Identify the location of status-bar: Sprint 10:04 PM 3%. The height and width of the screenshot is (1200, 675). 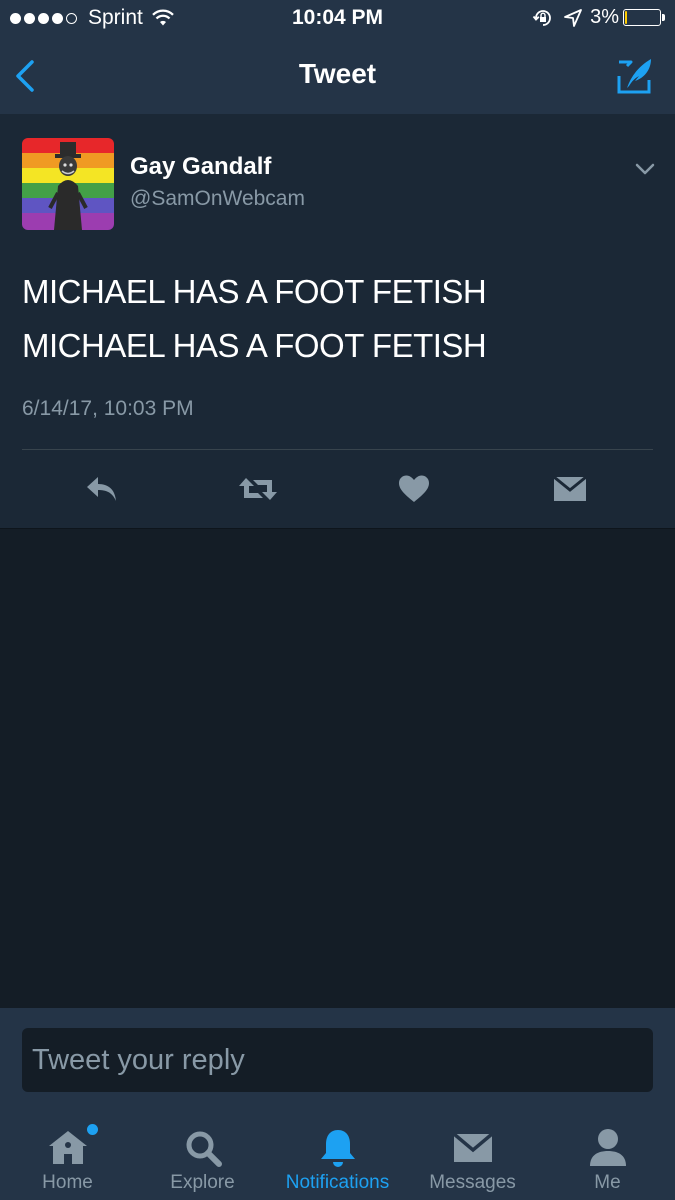
(337, 19).